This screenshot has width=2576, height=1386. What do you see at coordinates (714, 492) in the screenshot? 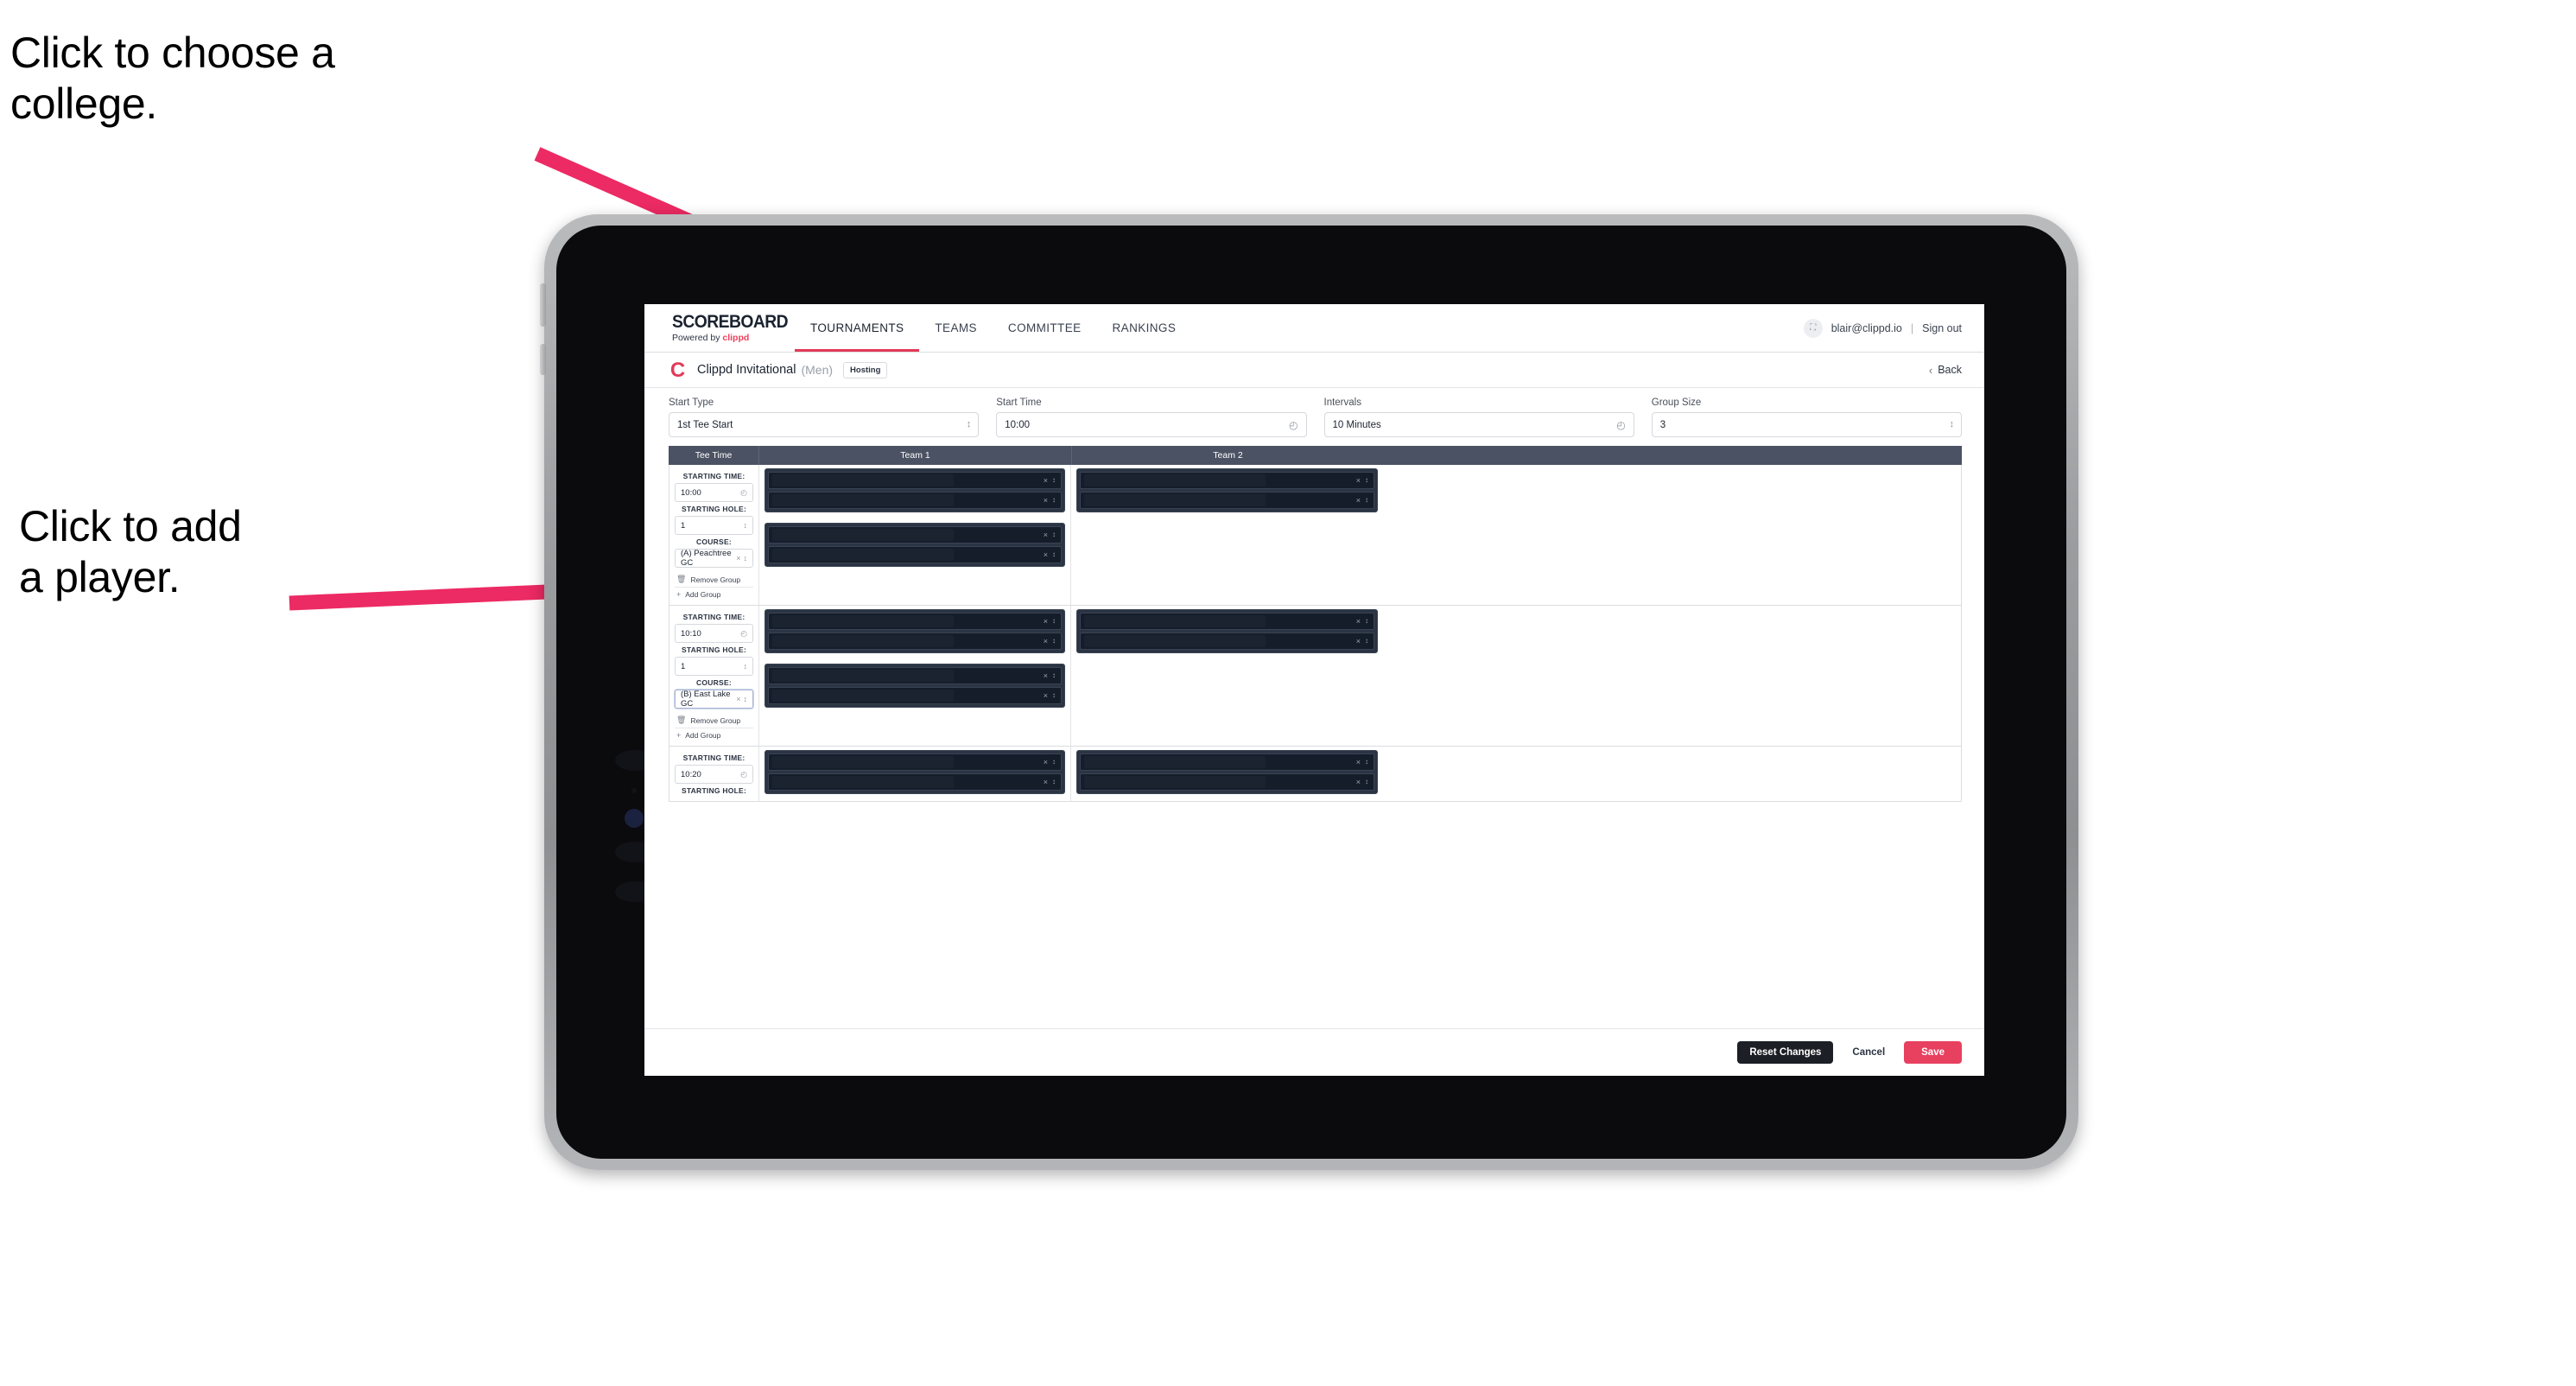
I see `starting-time-input: 10:00 ◴` at bounding box center [714, 492].